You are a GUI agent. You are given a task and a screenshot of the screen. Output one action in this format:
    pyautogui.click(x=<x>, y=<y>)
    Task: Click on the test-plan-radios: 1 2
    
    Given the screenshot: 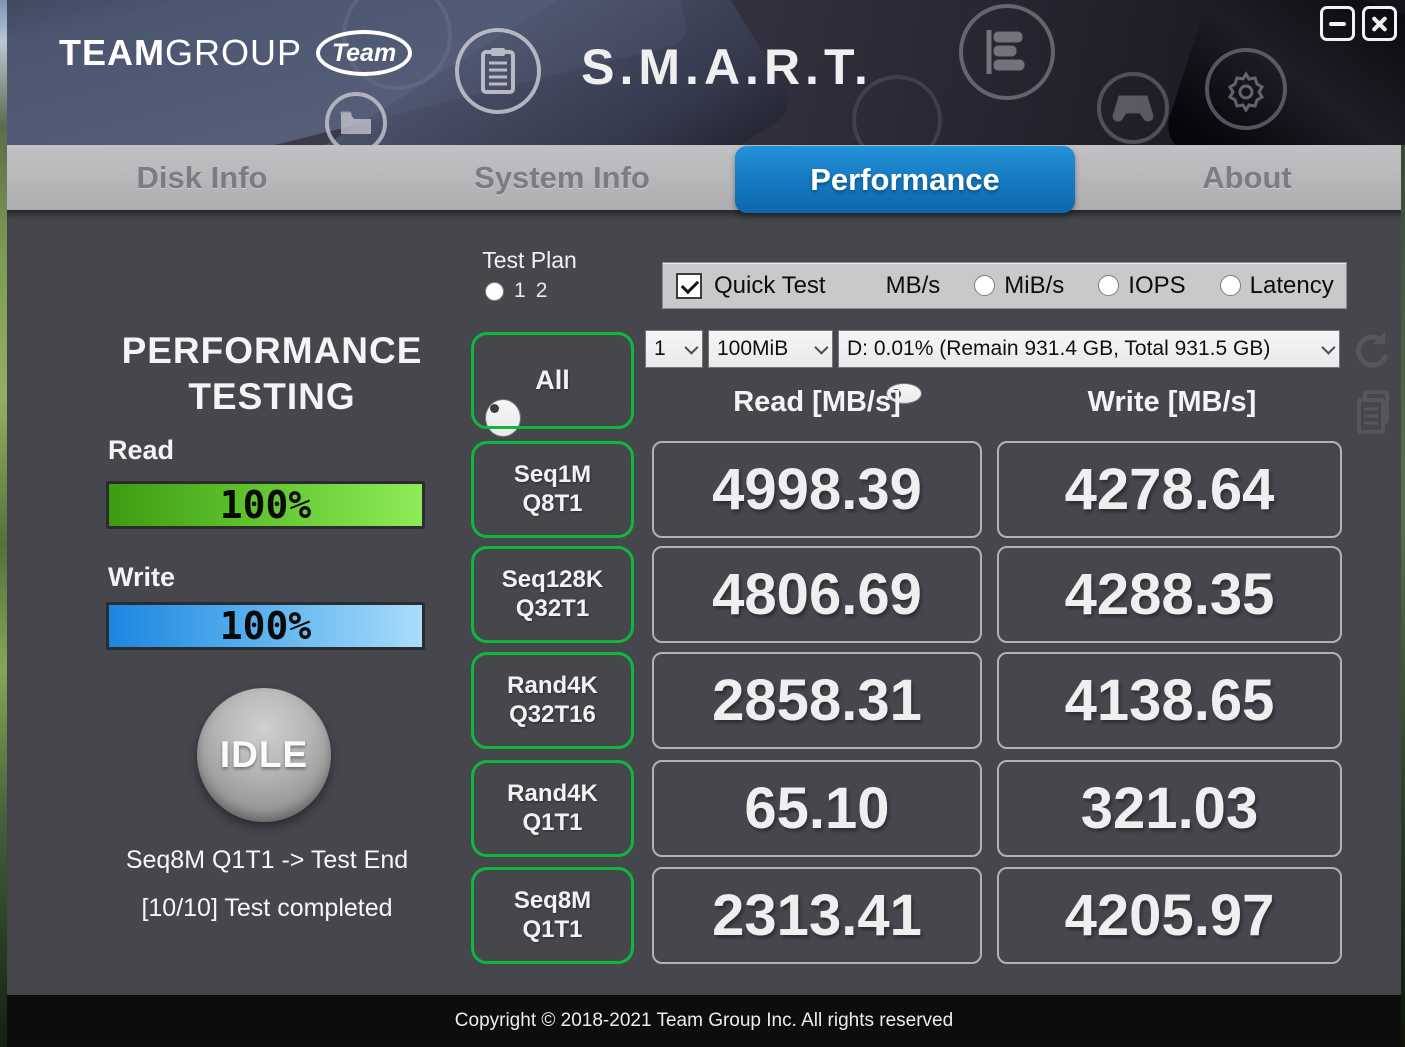 What is the action you would take?
    pyautogui.click(x=516, y=358)
    